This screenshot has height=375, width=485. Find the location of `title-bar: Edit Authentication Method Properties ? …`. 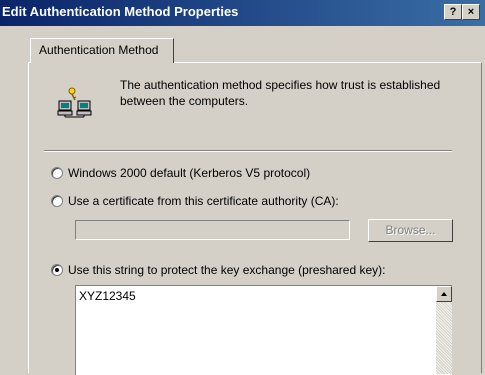

title-bar: Edit Authentication Method Properties ? … is located at coordinates (242, 13).